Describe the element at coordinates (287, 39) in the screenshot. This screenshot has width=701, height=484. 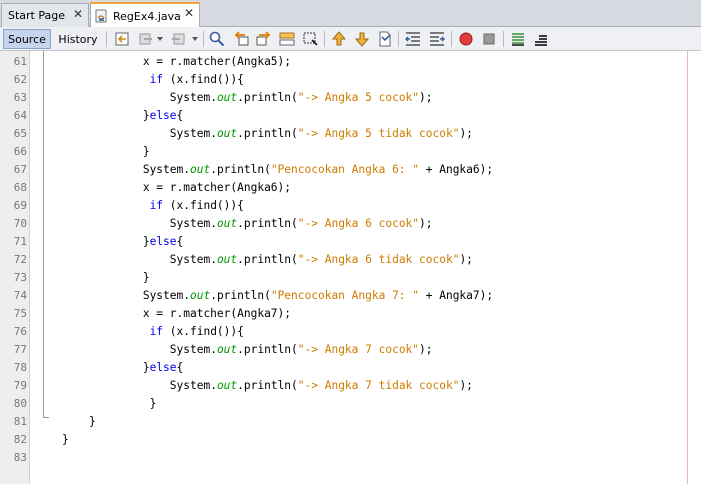
I see `toggle-highlight-icon` at that location.